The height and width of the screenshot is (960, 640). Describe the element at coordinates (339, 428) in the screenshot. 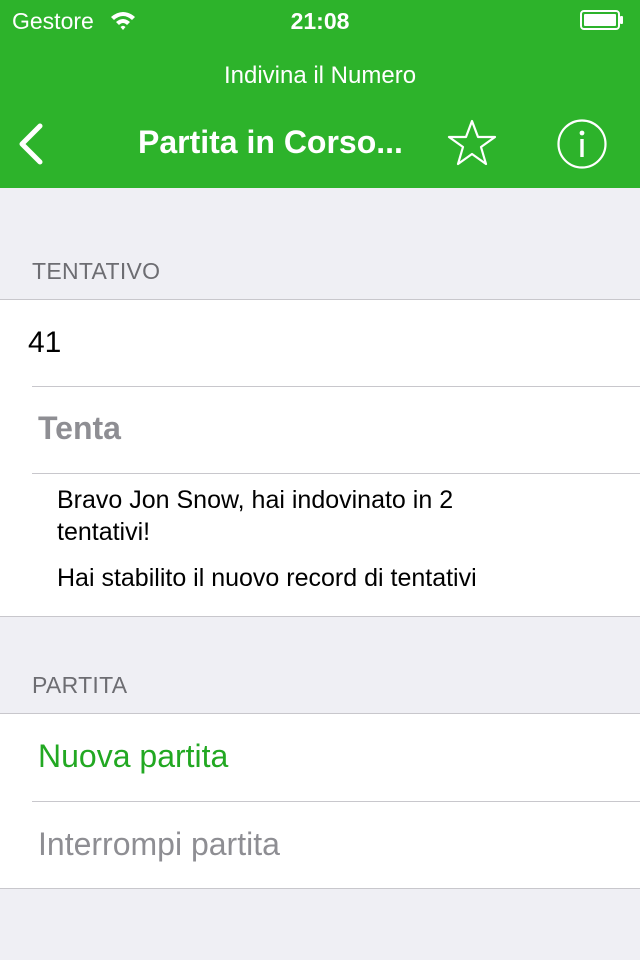

I see `try-button: Tenta` at that location.